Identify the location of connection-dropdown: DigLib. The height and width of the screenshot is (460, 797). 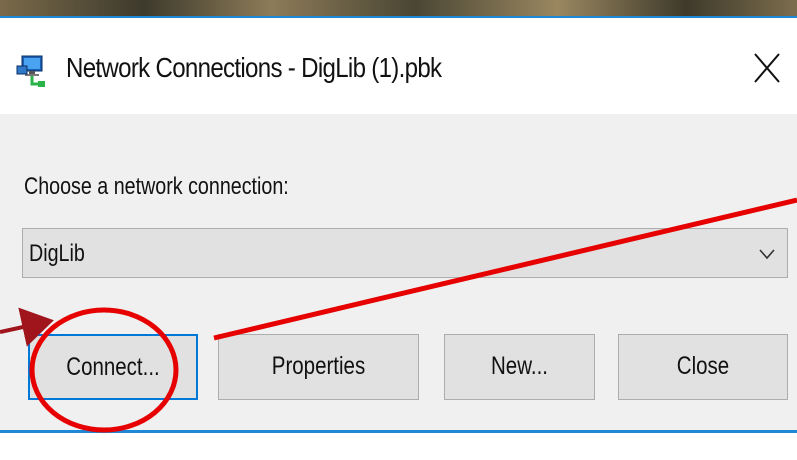
(405, 253).